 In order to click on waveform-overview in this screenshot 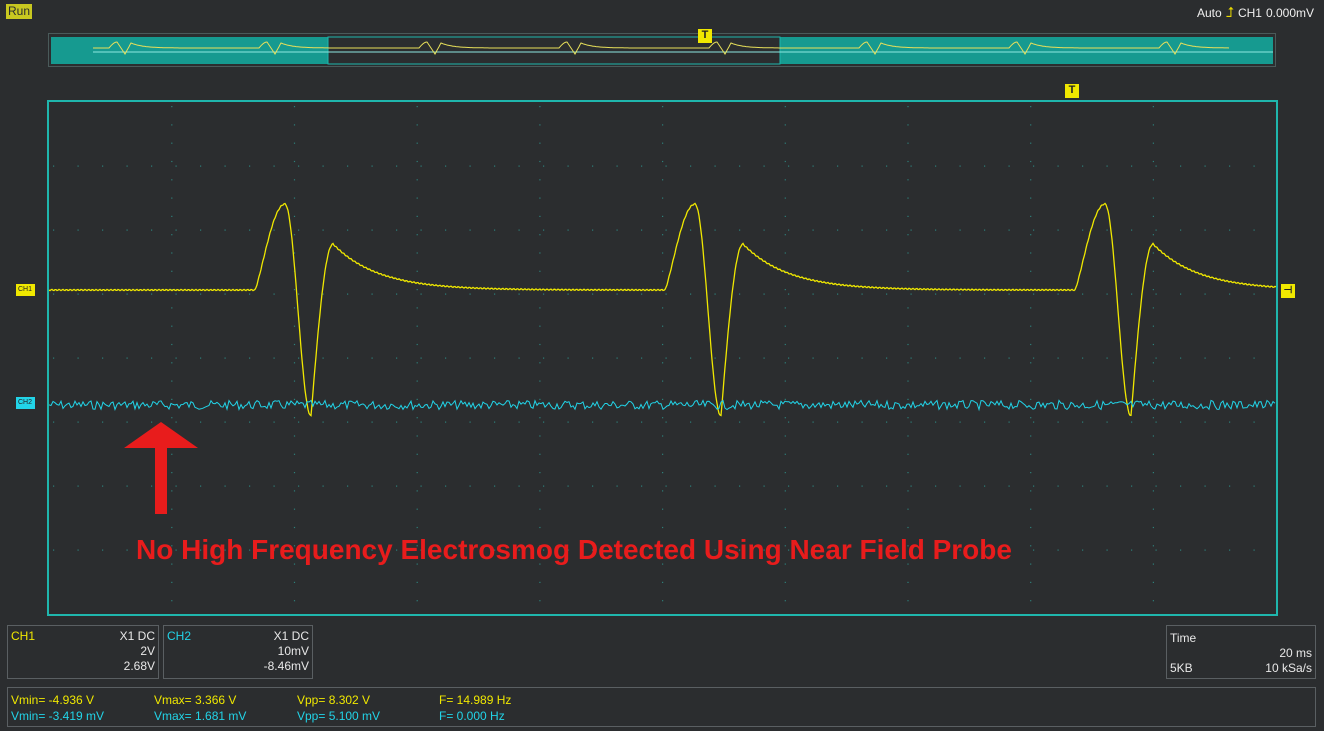, I will do `click(662, 50)`.